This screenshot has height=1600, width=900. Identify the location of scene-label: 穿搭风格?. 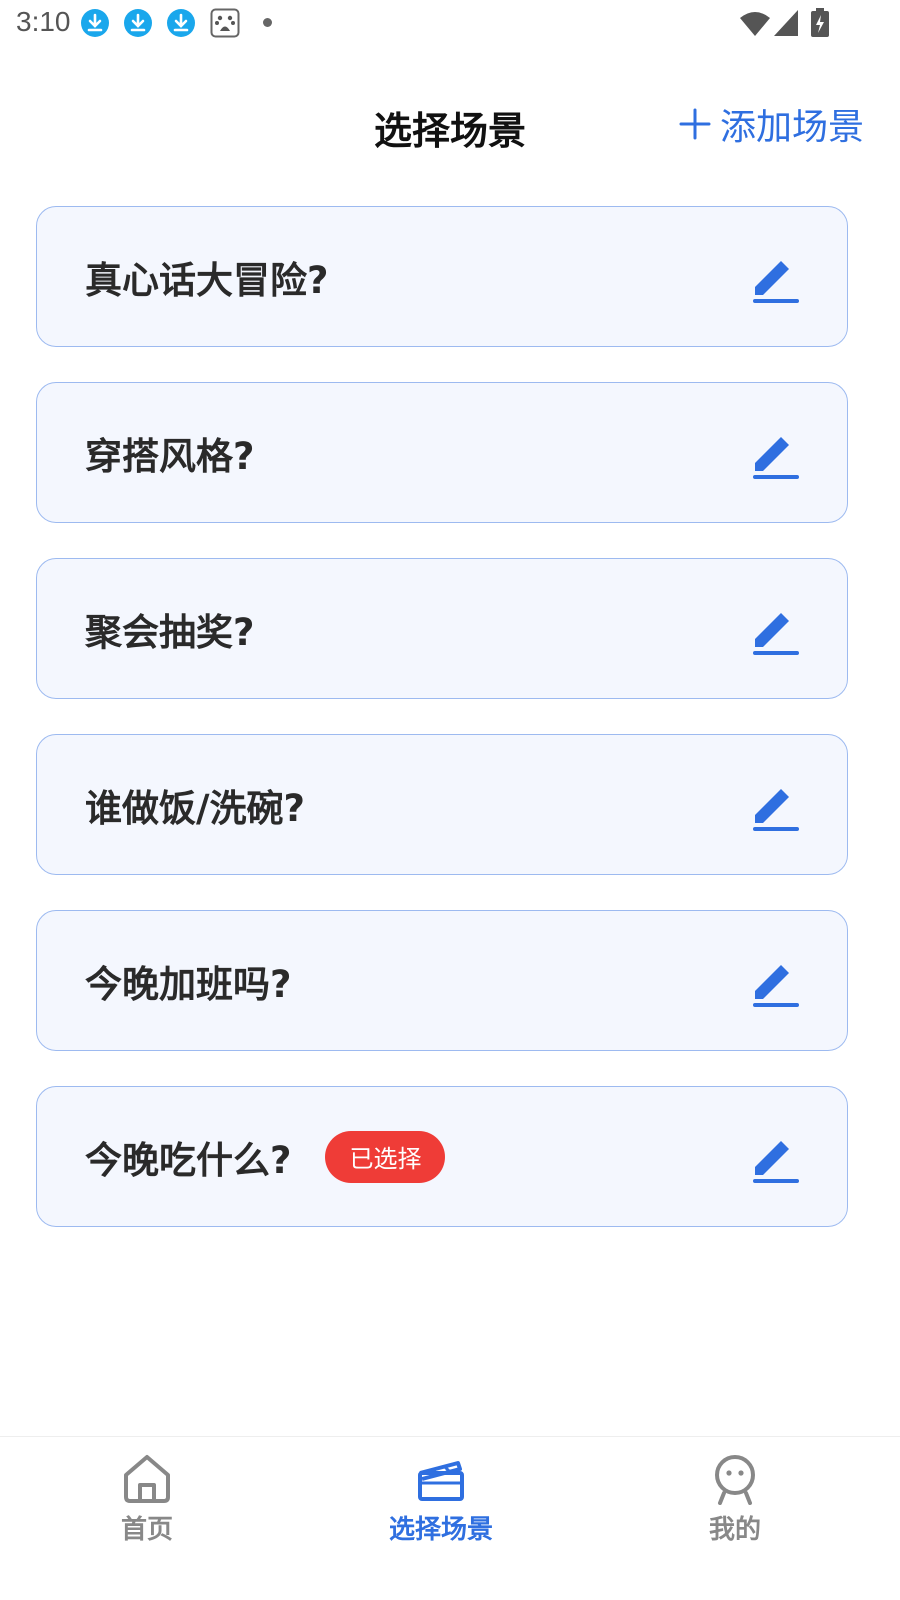
(170, 456).